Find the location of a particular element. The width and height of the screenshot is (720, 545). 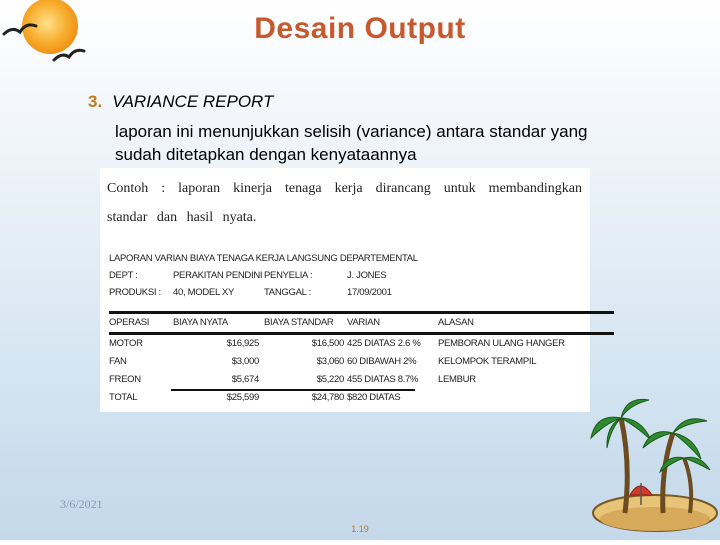

column-header: VARIAN is located at coordinates (363, 322).